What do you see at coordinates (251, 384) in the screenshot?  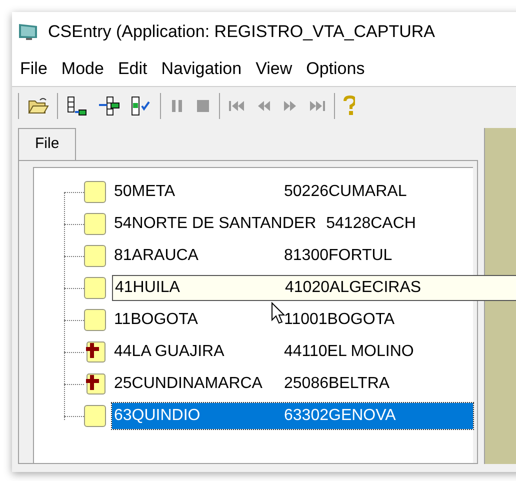 I see `tree-item: 25CUNDINAMARCA 25086BELTRA` at bounding box center [251, 384].